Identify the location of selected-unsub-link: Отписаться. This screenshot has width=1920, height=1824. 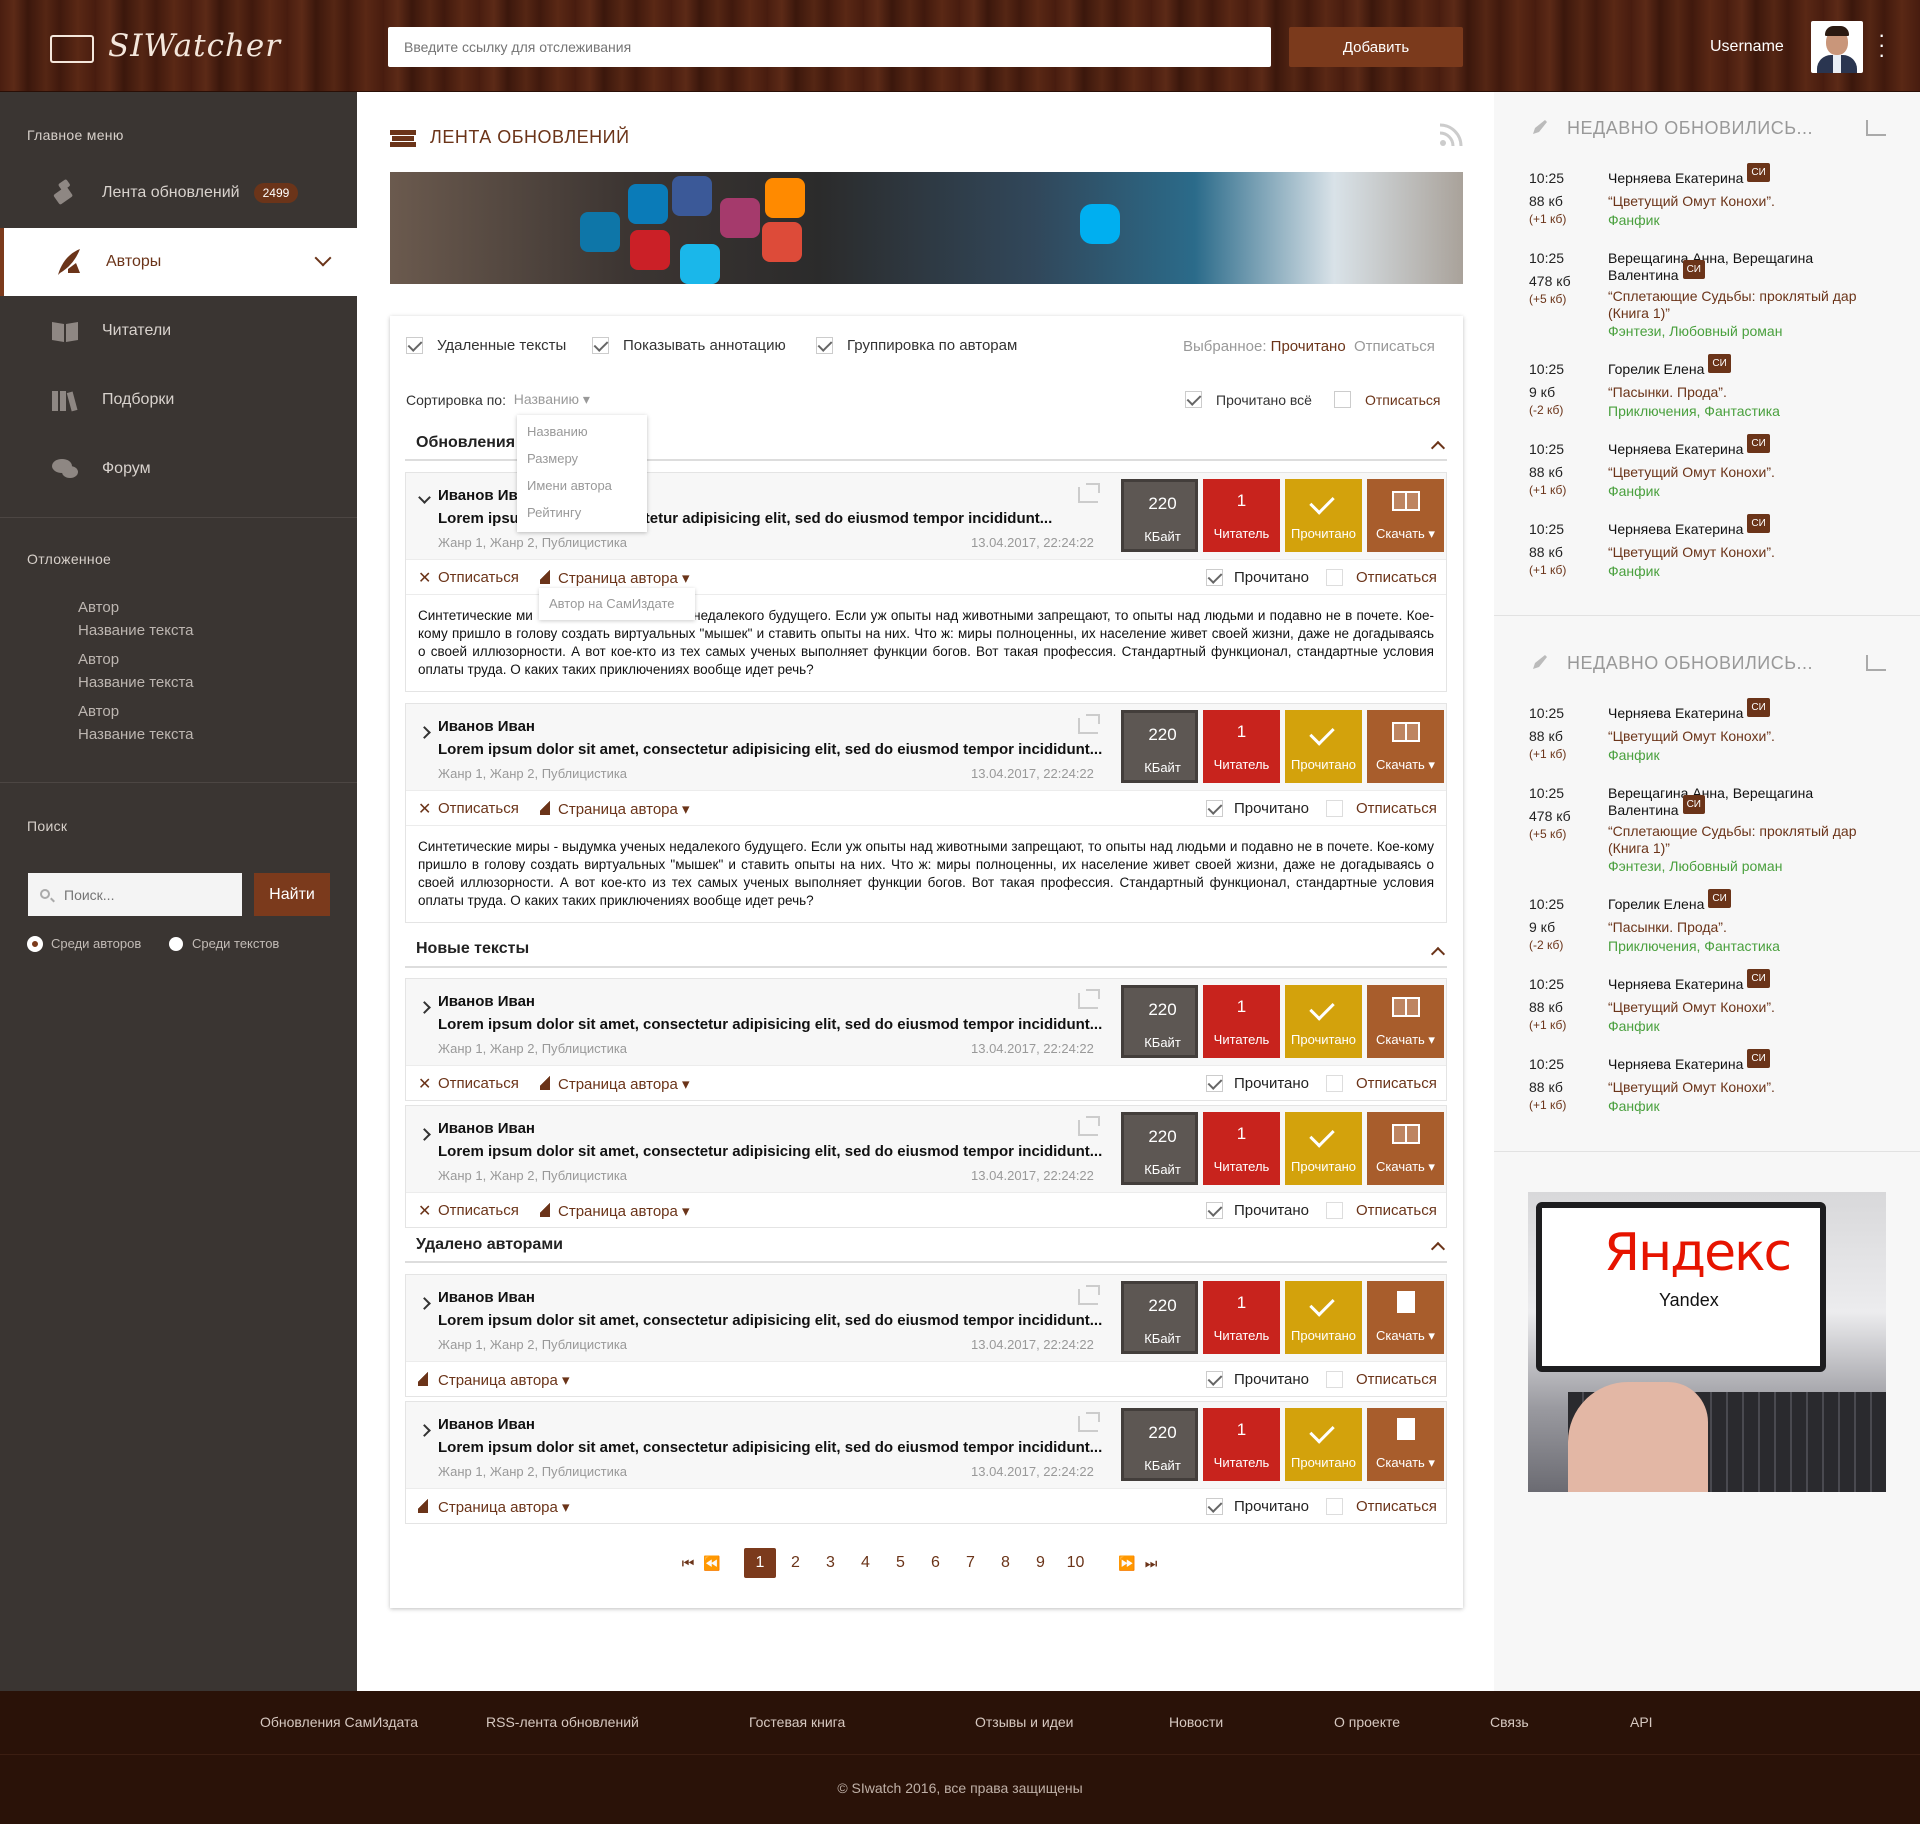
(1394, 346).